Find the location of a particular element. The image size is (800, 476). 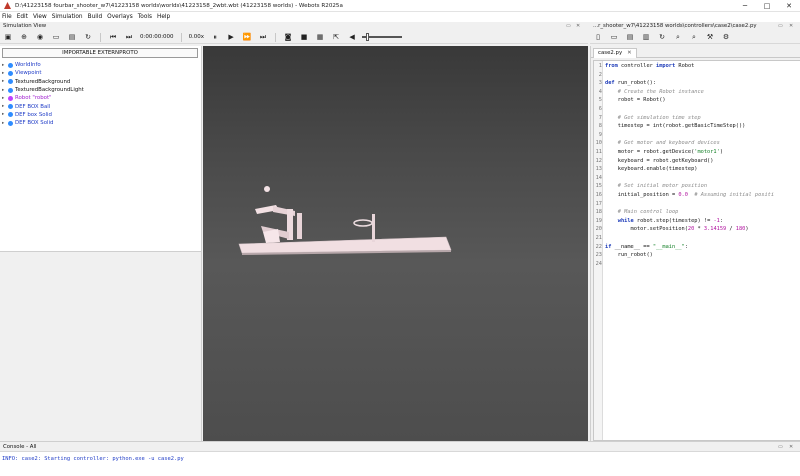

volume-slider is located at coordinates (382, 37).